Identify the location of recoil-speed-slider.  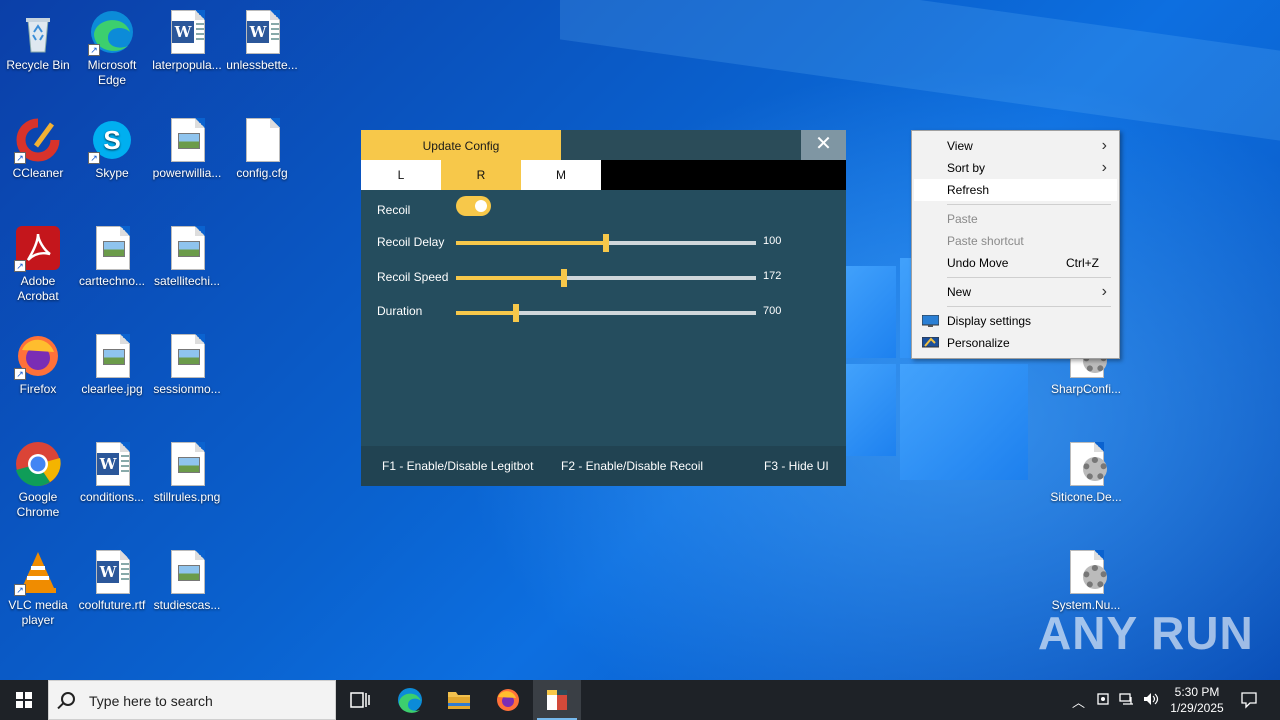
(606, 278).